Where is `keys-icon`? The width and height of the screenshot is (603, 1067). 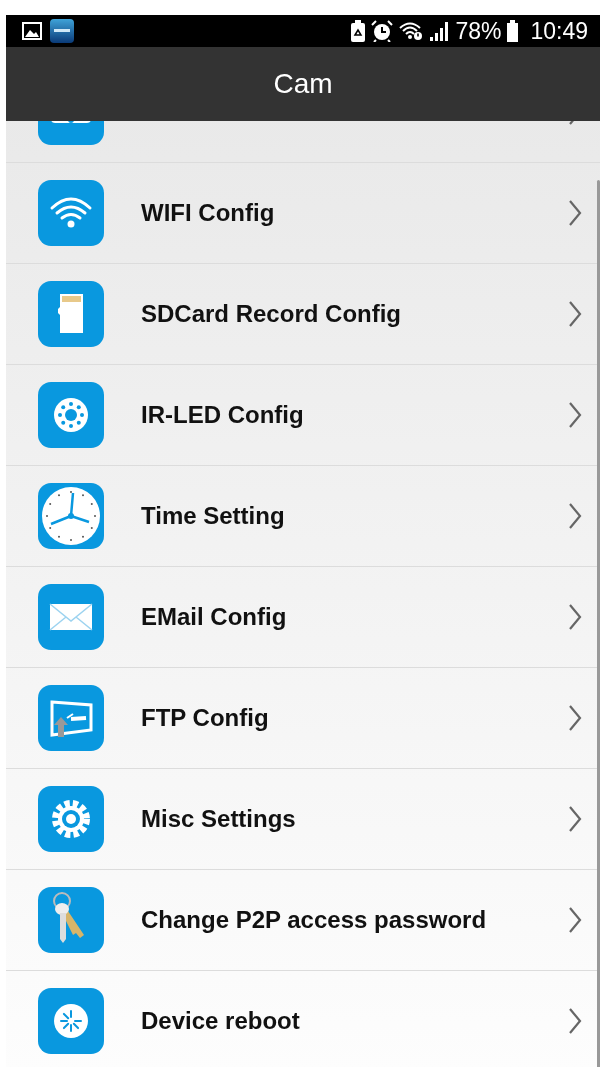 keys-icon is located at coordinates (71, 920).